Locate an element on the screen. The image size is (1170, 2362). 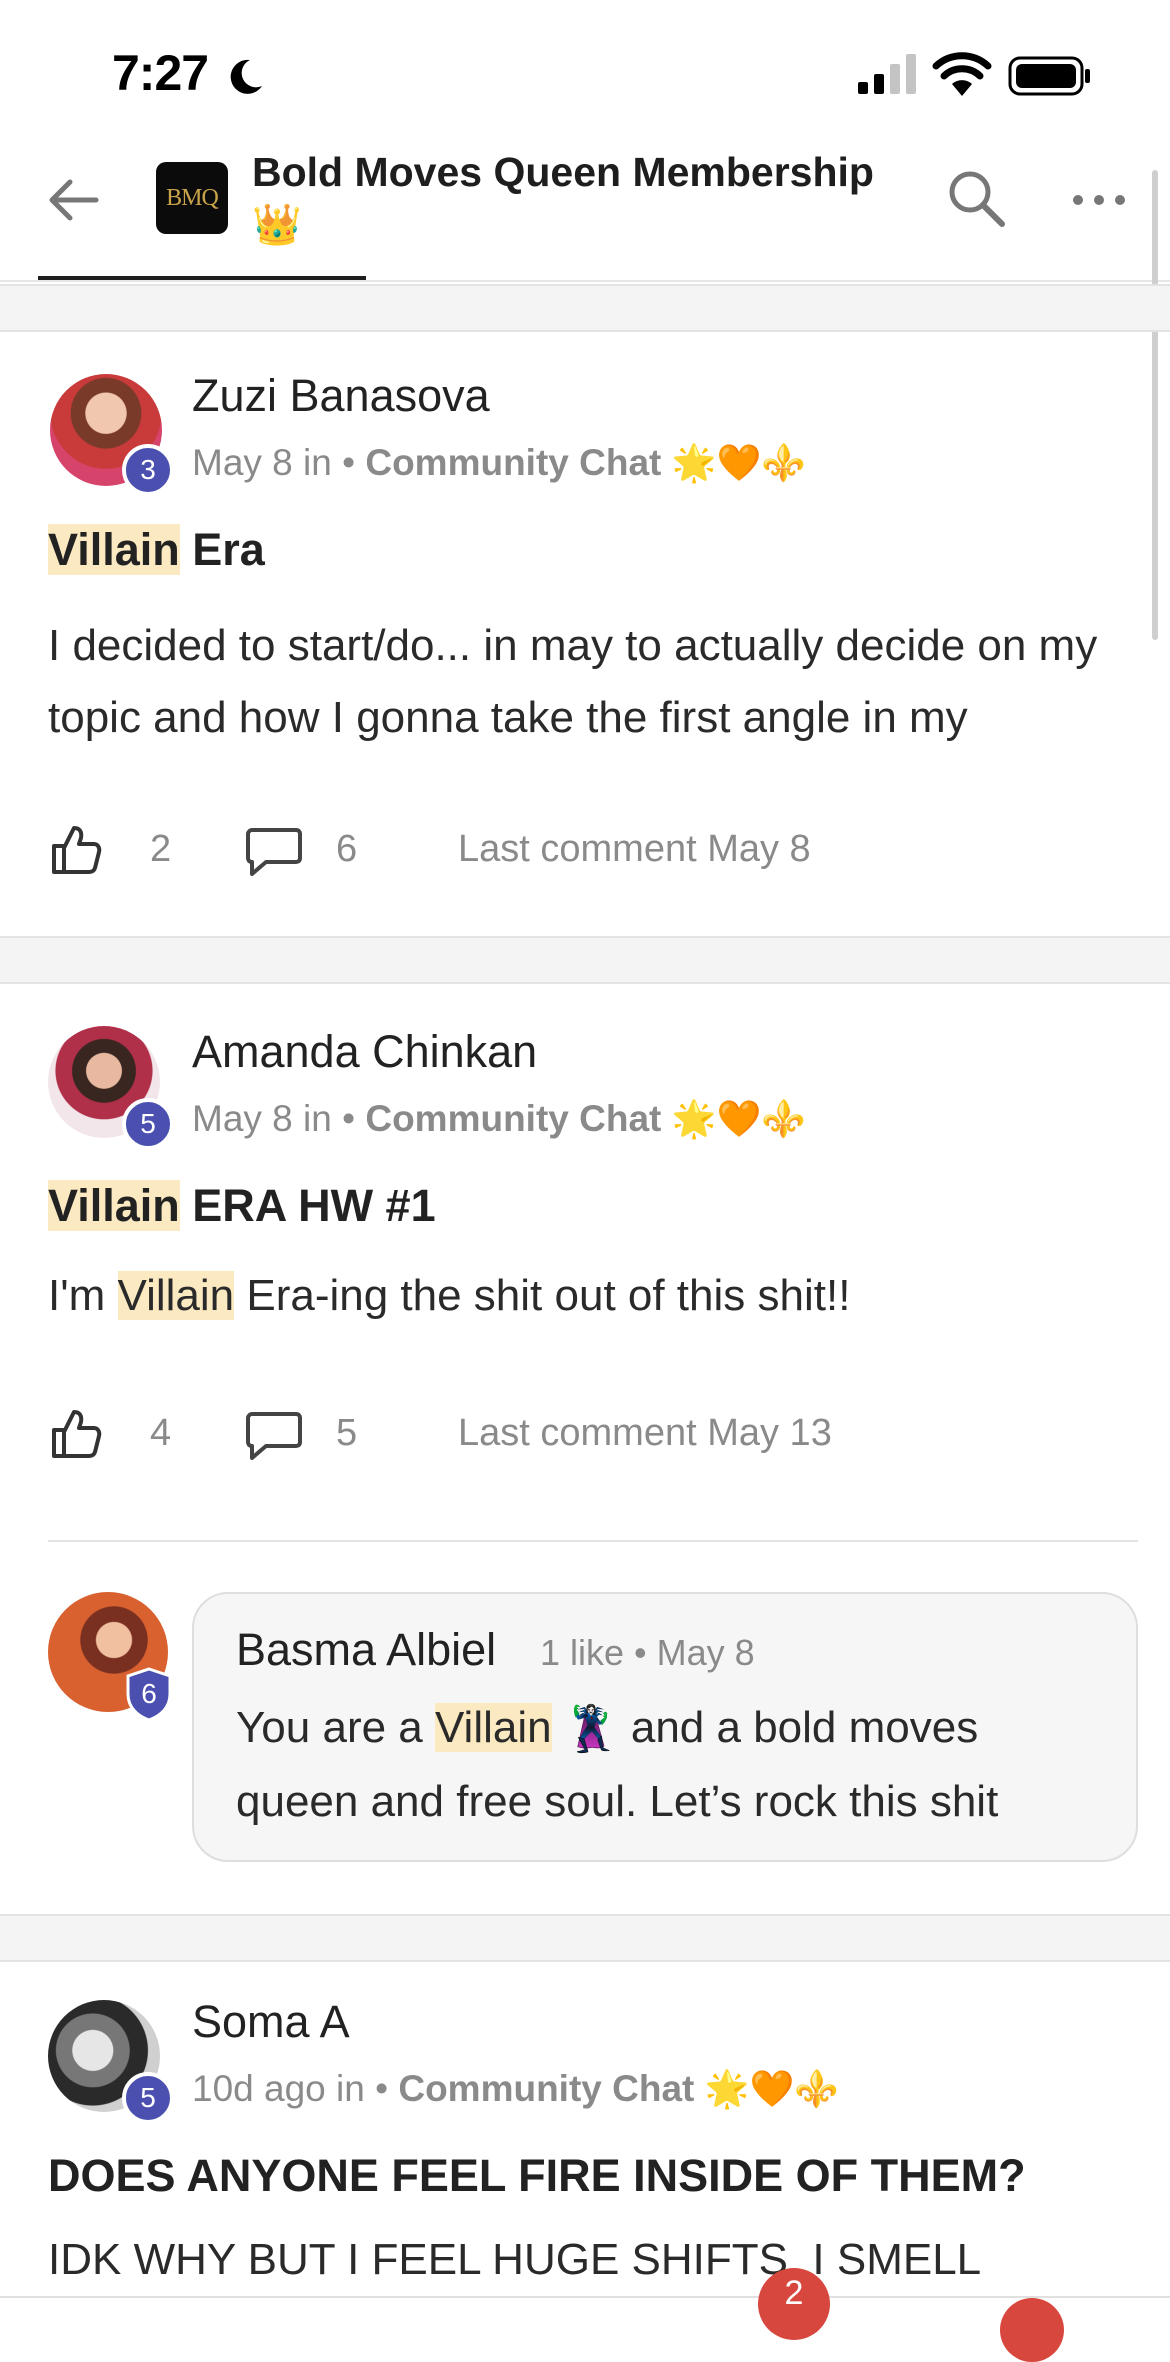
post-title: Villain ERA HW #1 is located at coordinates (242, 1206).